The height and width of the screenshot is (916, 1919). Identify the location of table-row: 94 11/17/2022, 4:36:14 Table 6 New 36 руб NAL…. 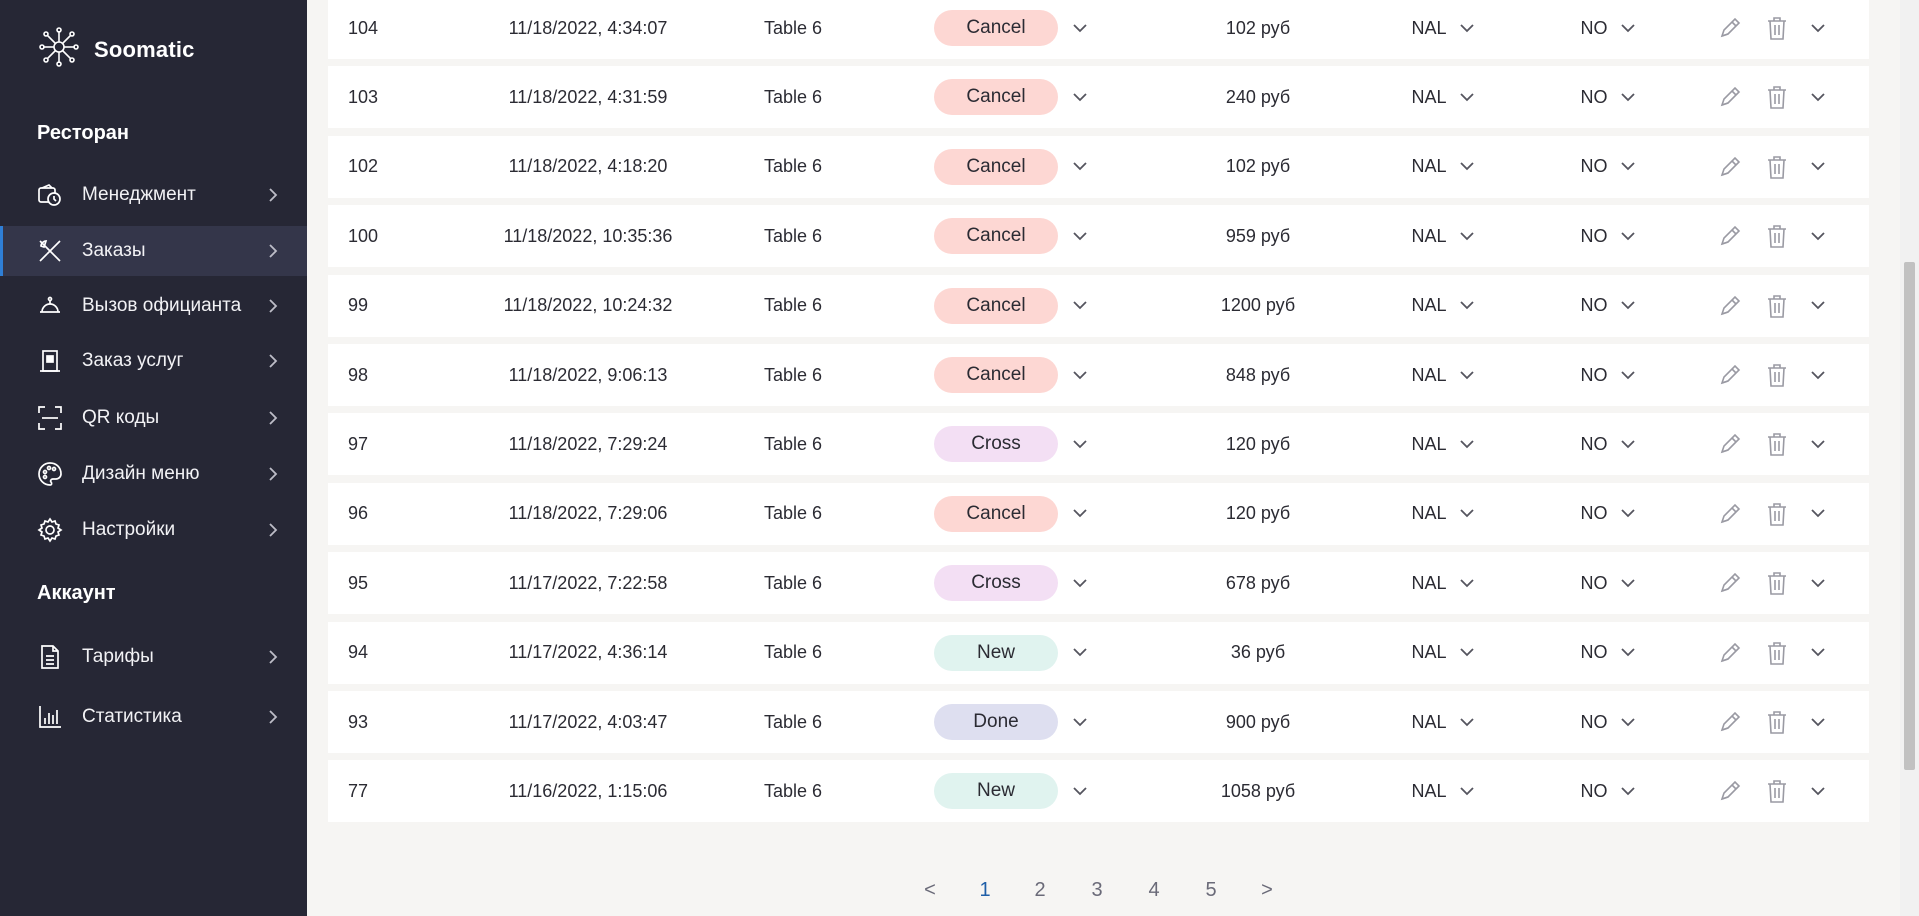
(1098, 652).